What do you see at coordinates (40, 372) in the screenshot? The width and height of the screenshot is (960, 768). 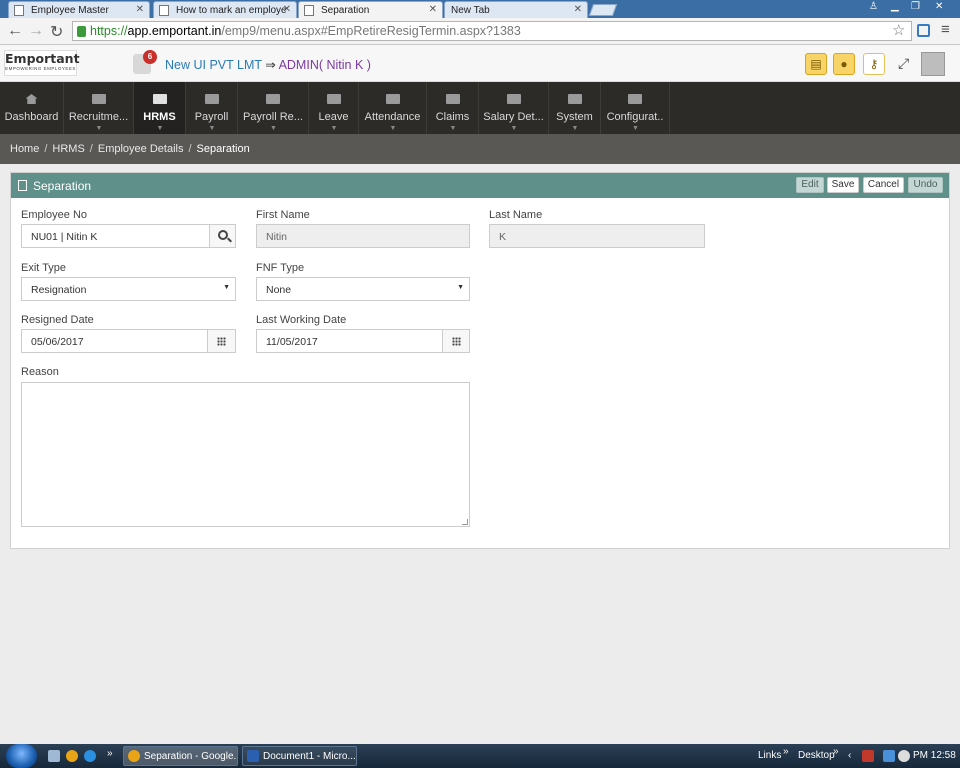 I see `reason-label: Reason` at bounding box center [40, 372].